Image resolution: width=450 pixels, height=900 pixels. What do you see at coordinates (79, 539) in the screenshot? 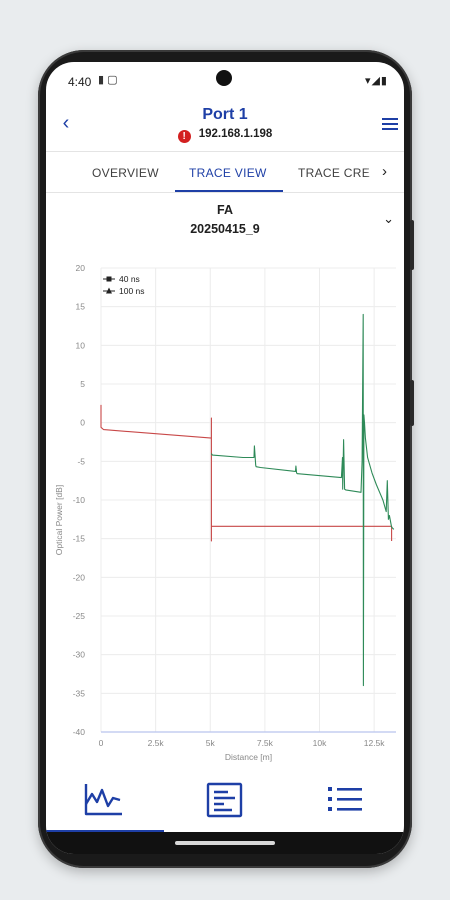
I see `y-tick-label: -15` at bounding box center [79, 539].